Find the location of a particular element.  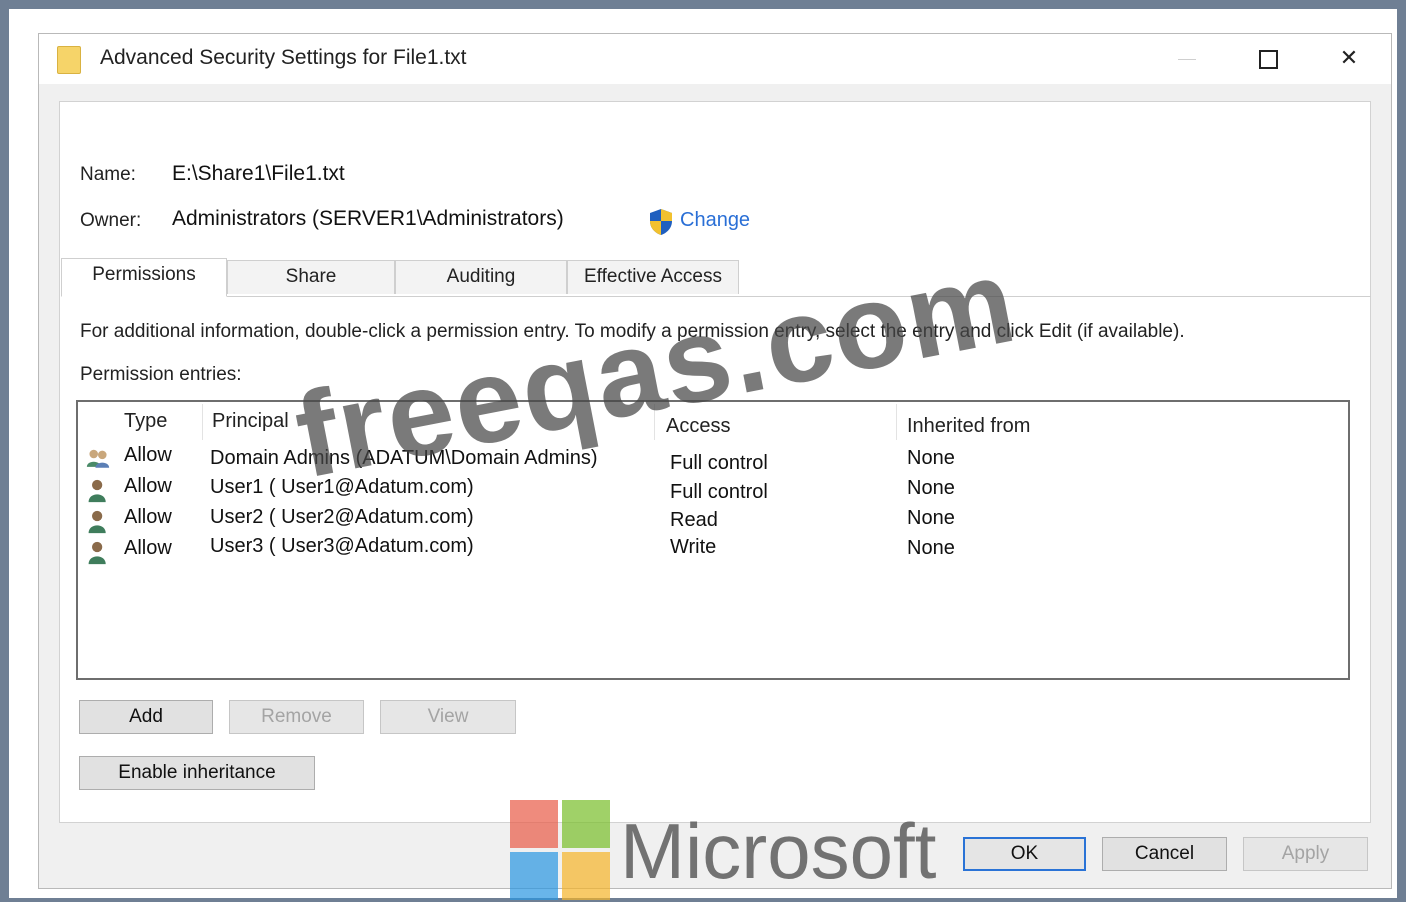

apply-button: Apply is located at coordinates (1305, 854).